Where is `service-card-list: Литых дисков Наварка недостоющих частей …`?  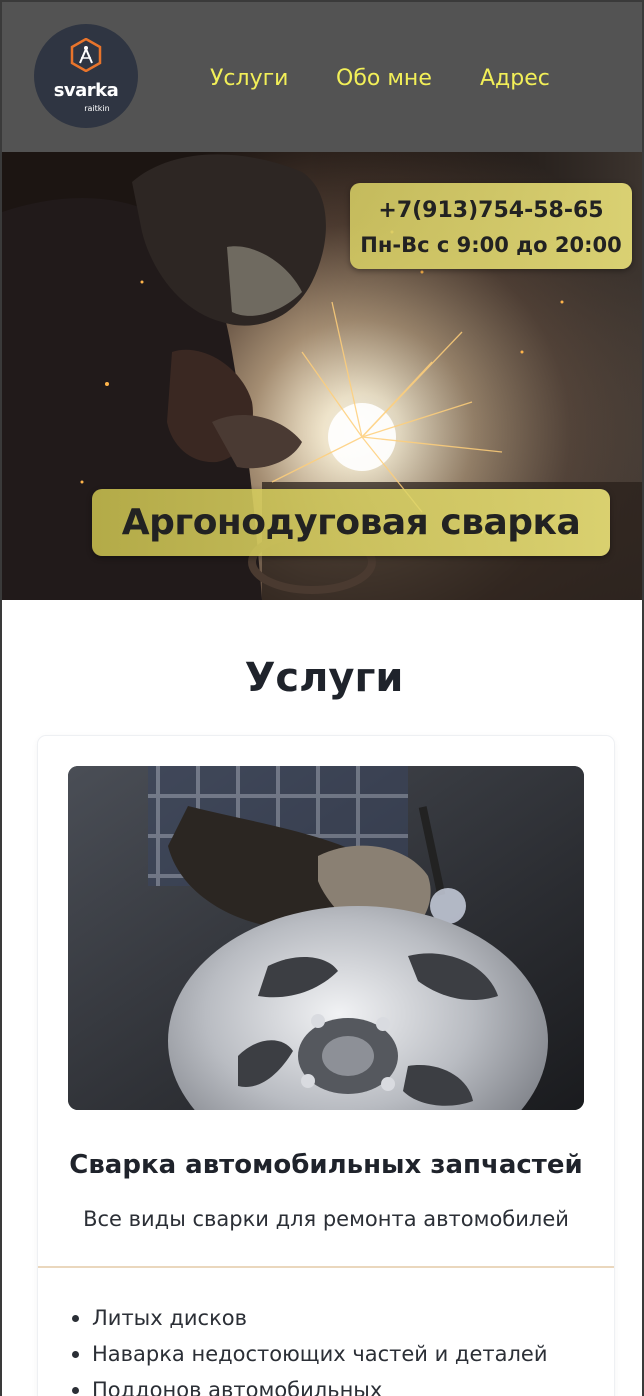 service-card-list: Литых дисков Наварка недостоющих частей … is located at coordinates (307, 1348).